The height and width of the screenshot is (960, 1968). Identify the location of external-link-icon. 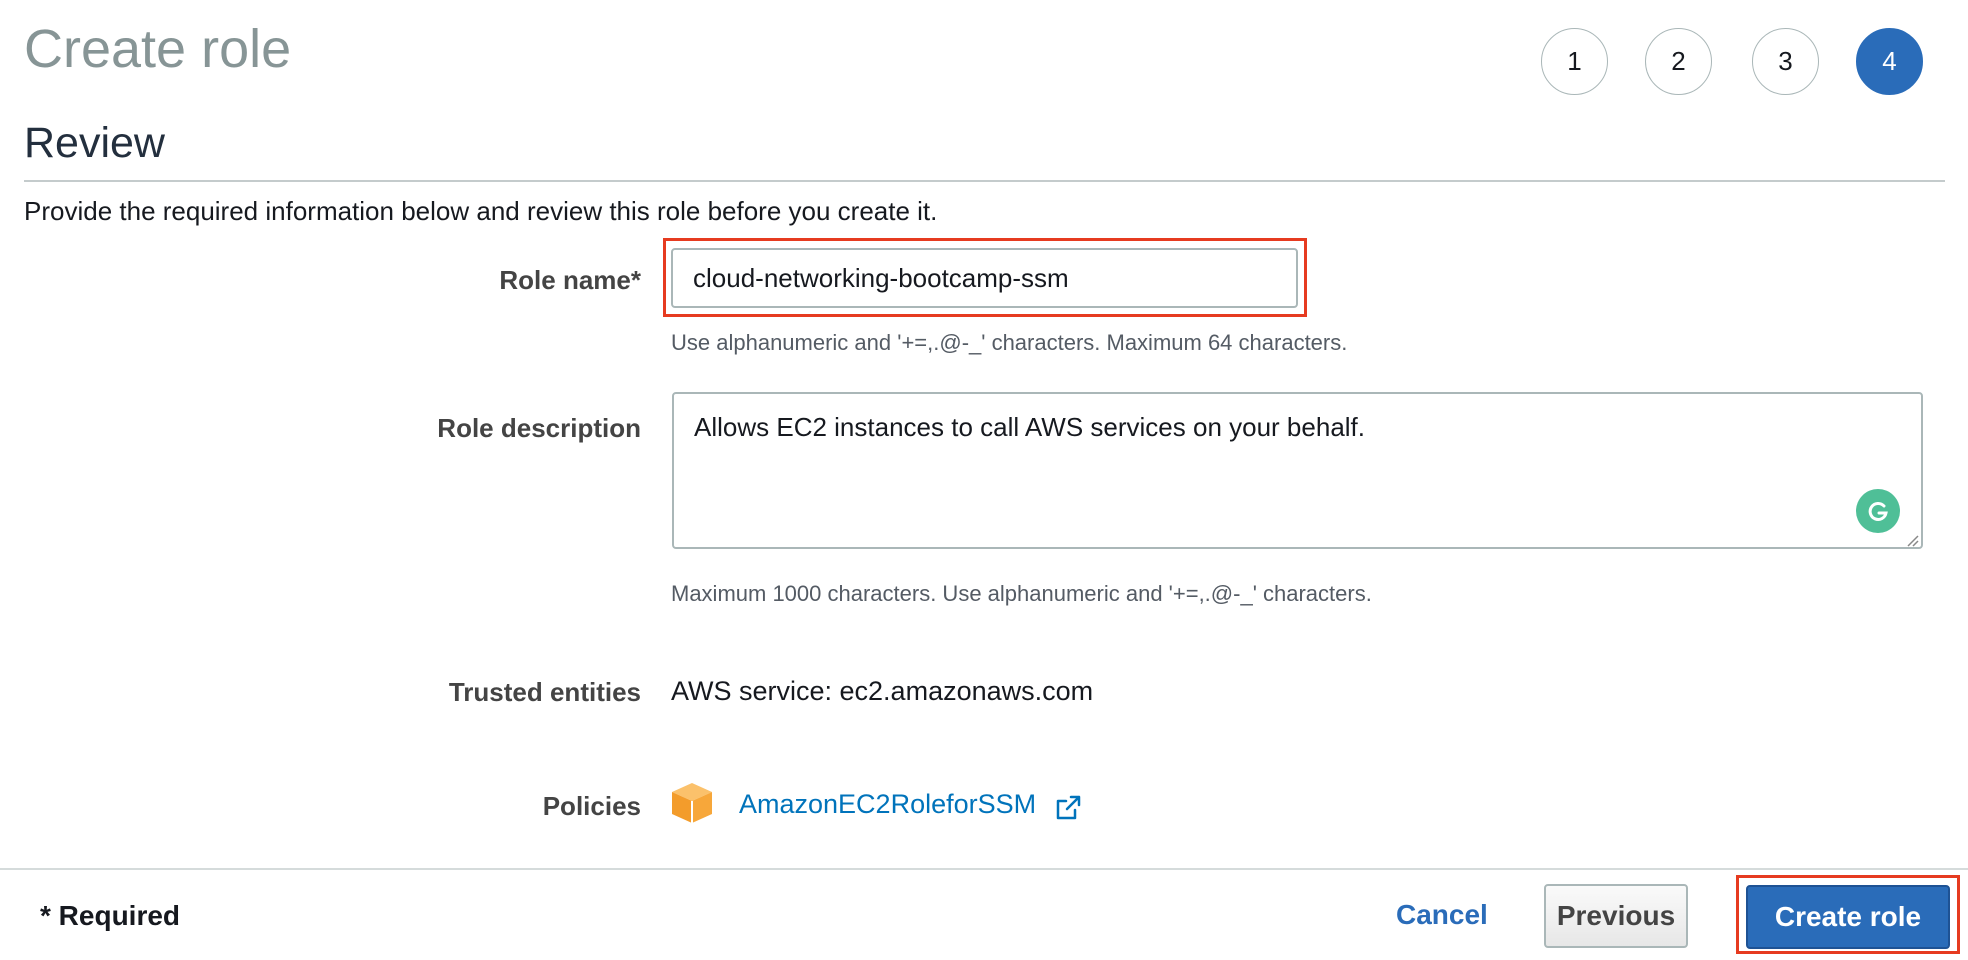
(1068, 808).